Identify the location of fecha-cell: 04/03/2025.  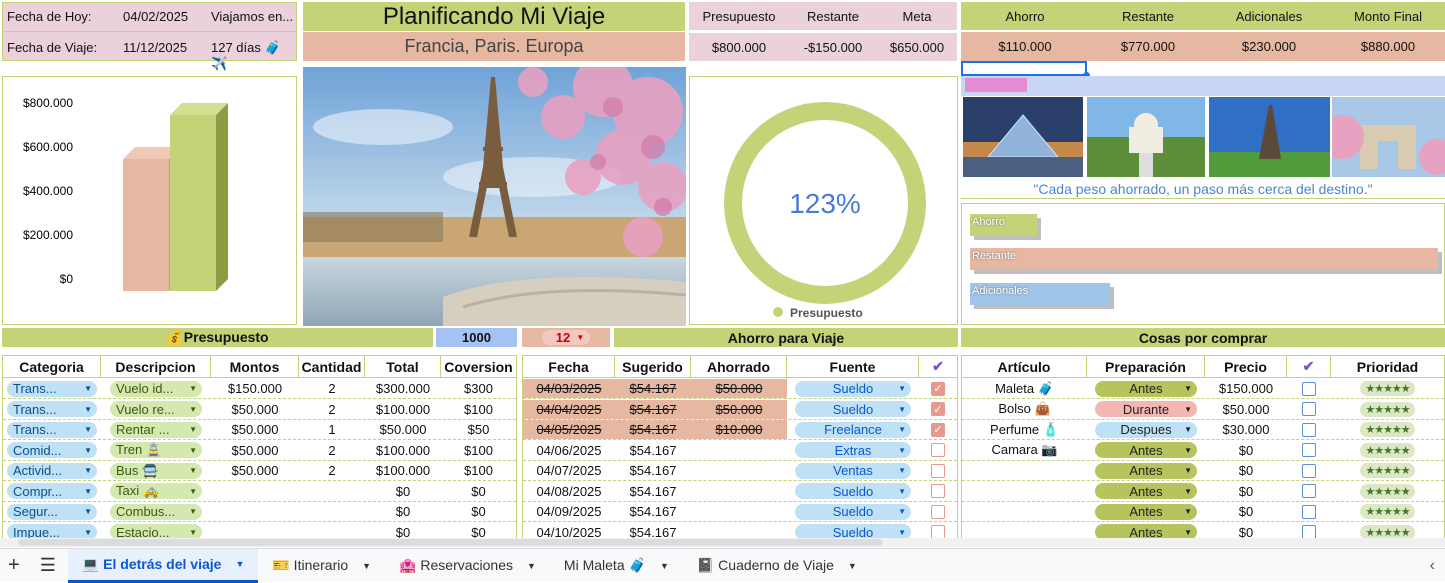
(569, 388).